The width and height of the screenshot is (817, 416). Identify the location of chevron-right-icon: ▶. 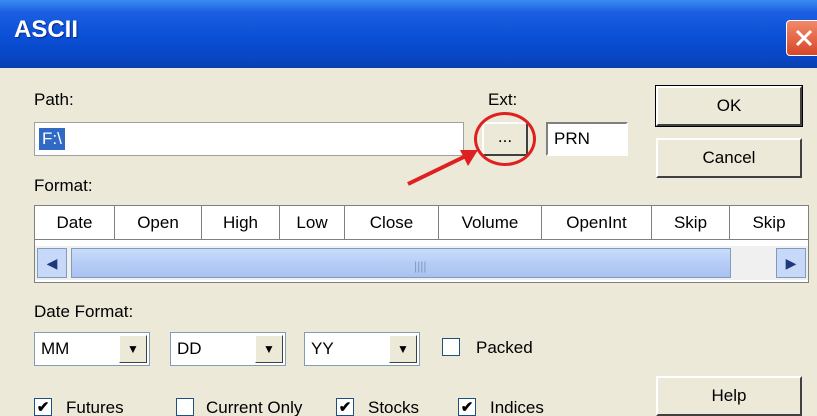
(791, 262).